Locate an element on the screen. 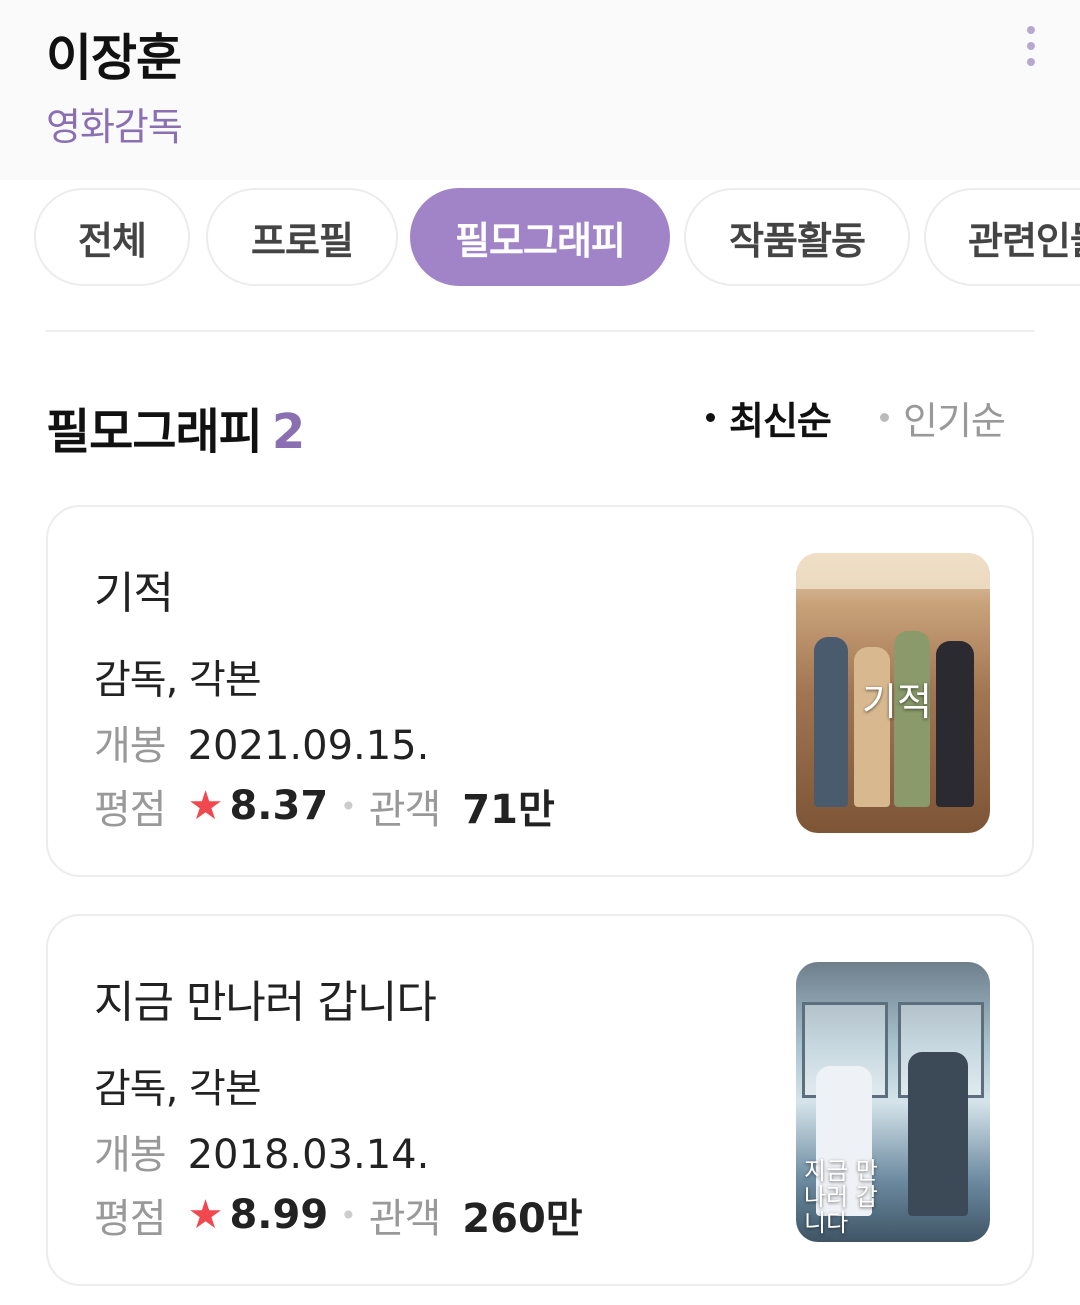 Image resolution: width=1080 pixels, height=1305 pixels. audience-value: 71만 is located at coordinates (508, 810).